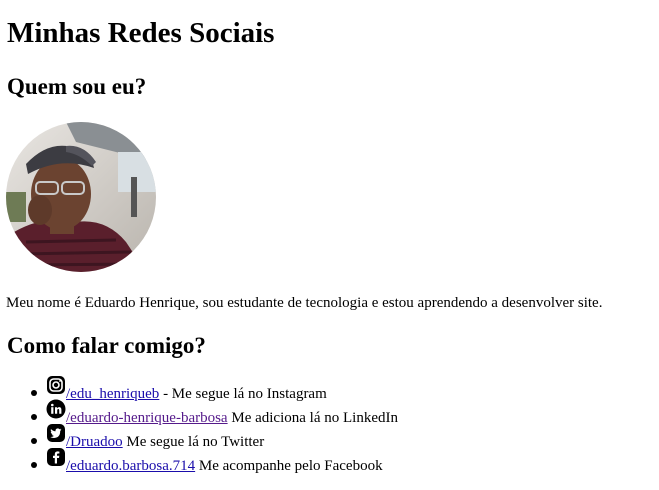  What do you see at coordinates (106, 345) in the screenshot?
I see `contact-heading: Como falar comigo?` at bounding box center [106, 345].